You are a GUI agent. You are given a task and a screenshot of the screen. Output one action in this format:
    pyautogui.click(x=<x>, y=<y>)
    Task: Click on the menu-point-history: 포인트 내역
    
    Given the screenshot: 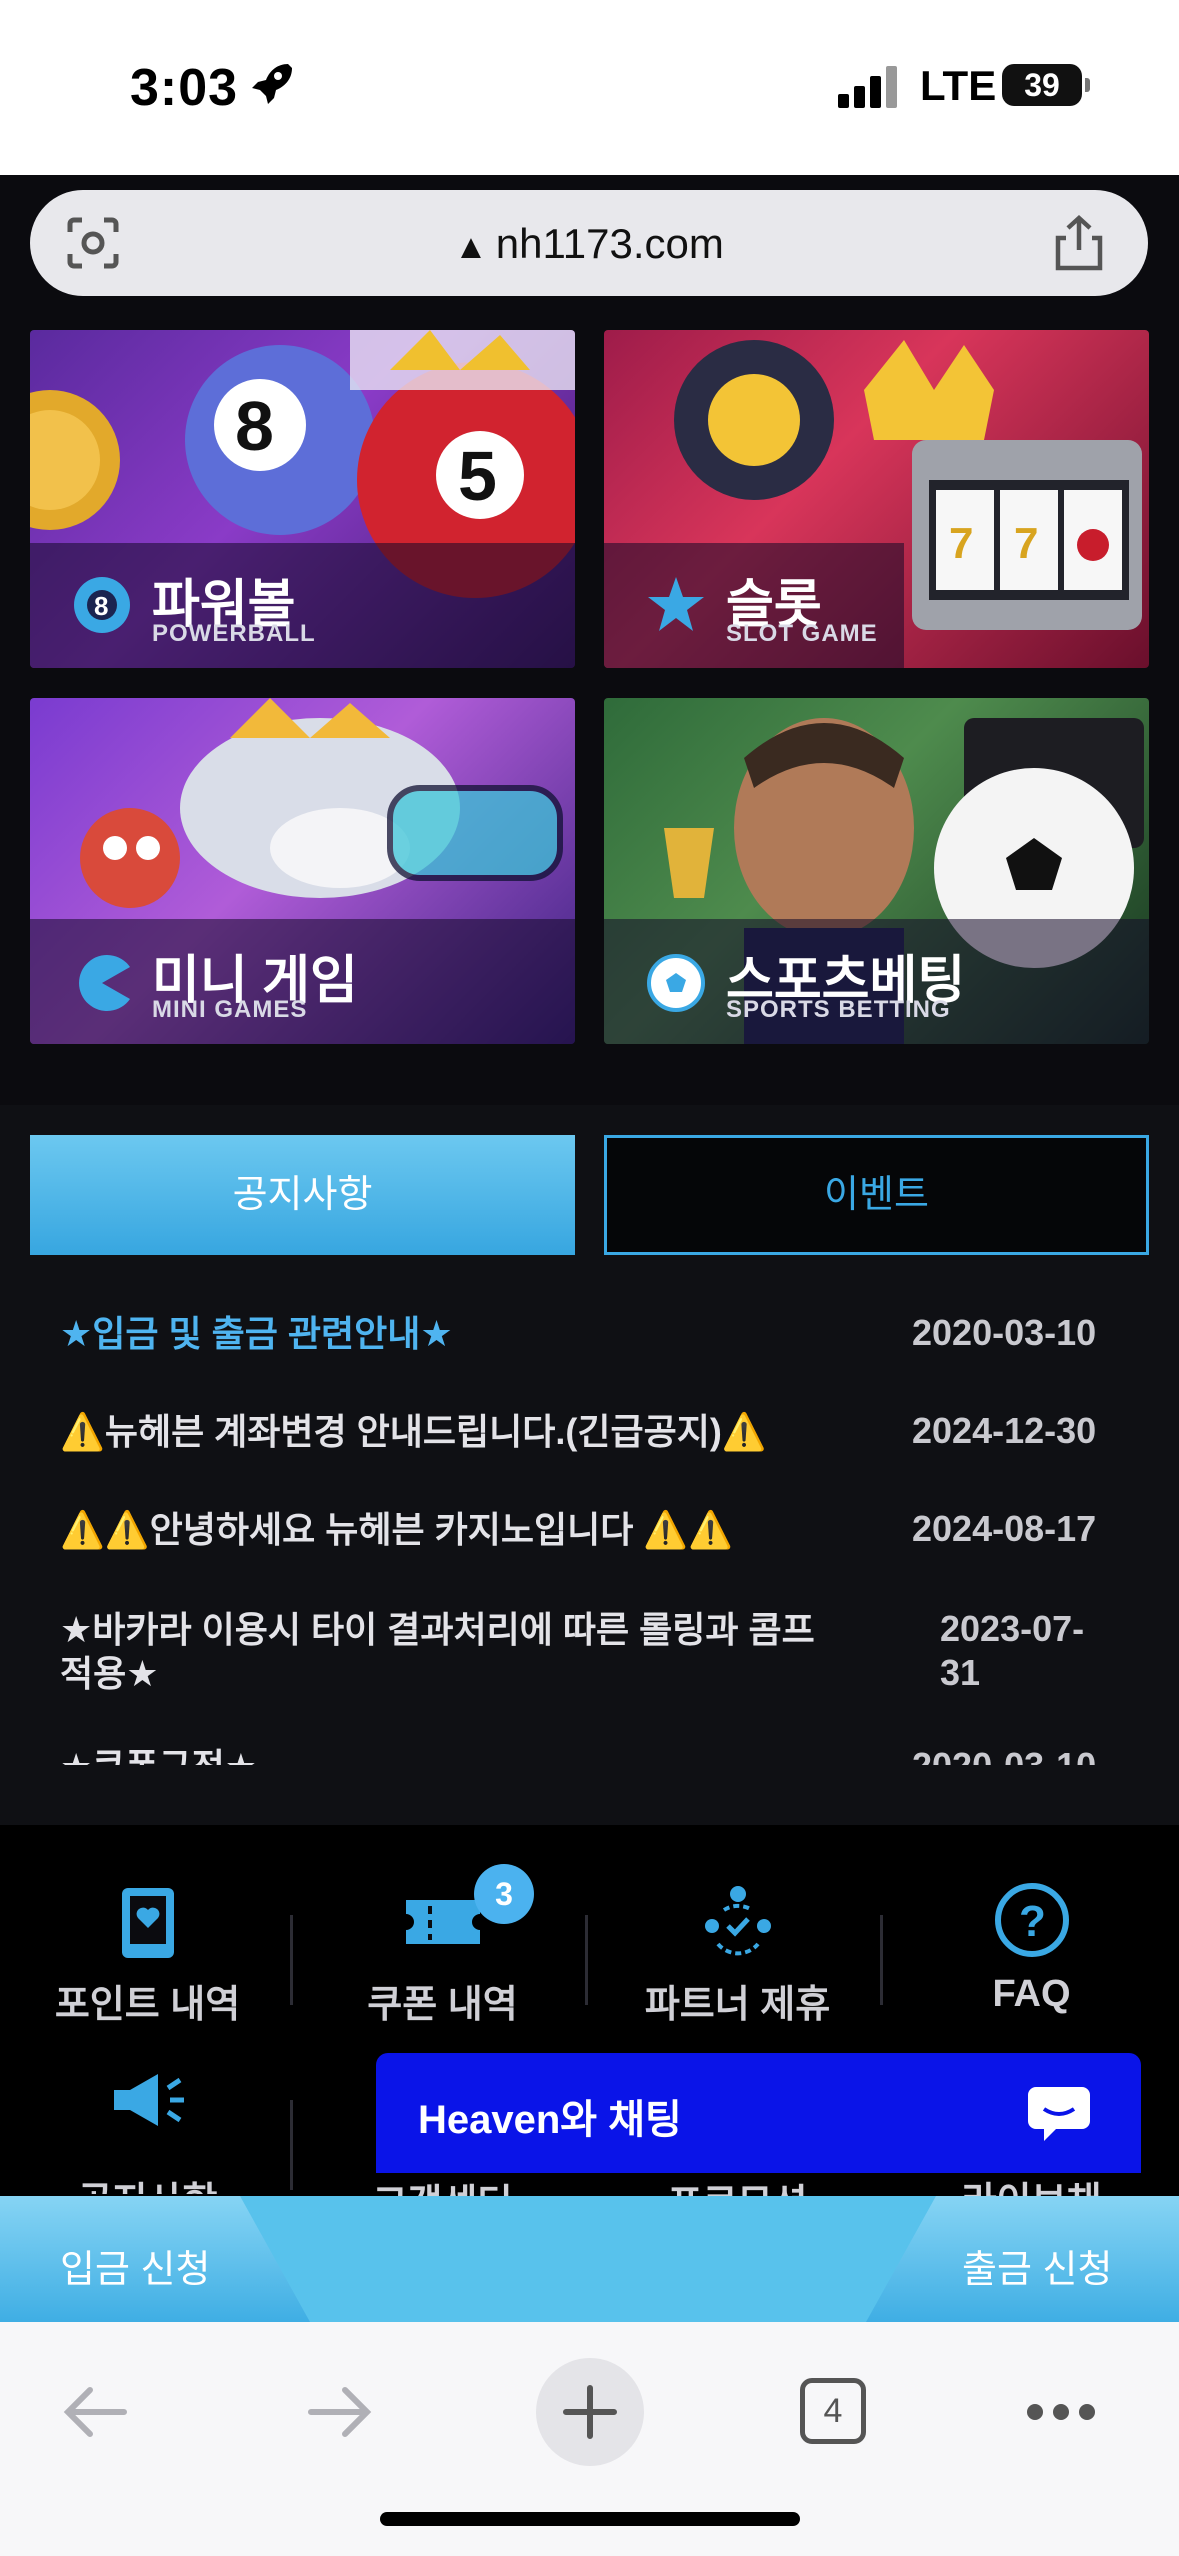 What is the action you would take?
    pyautogui.click(x=147, y=1954)
    